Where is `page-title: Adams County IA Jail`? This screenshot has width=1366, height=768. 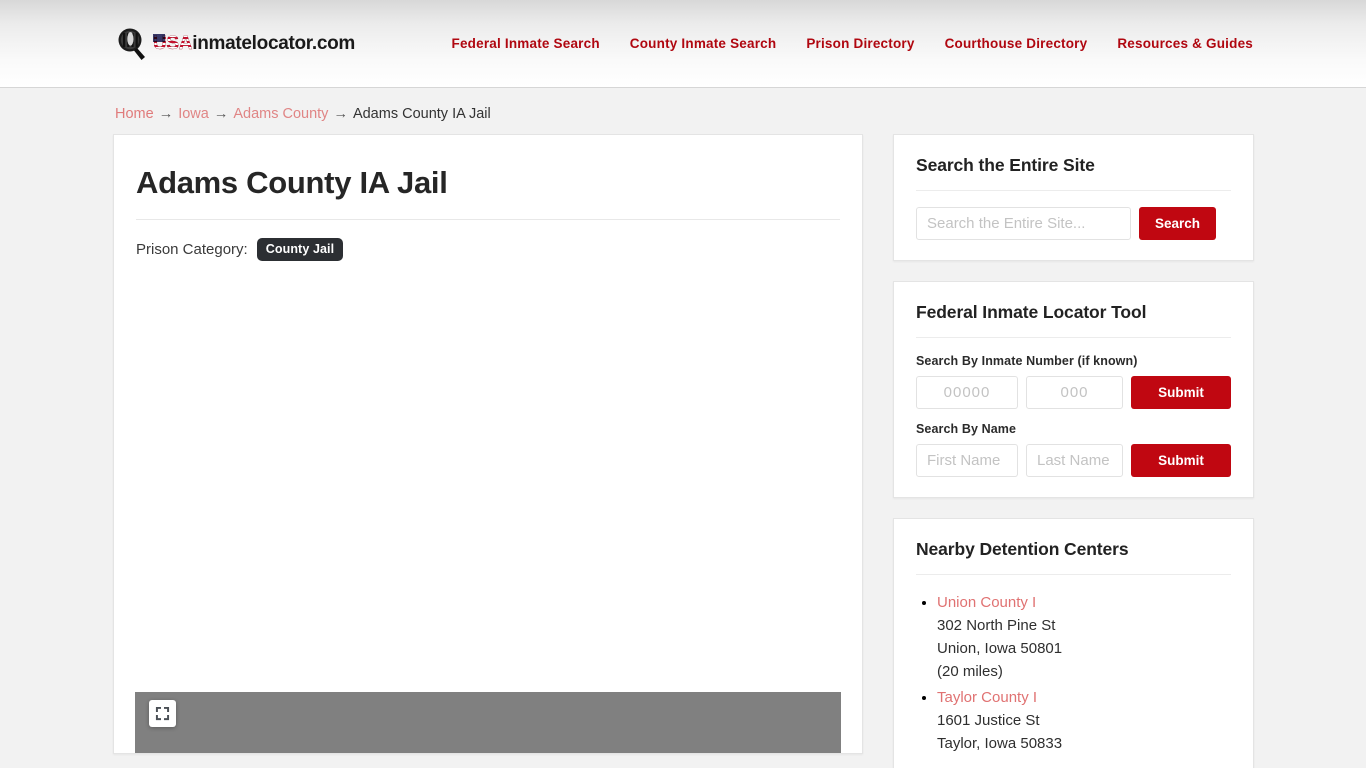
page-title: Adams County IA Jail is located at coordinates (292, 182).